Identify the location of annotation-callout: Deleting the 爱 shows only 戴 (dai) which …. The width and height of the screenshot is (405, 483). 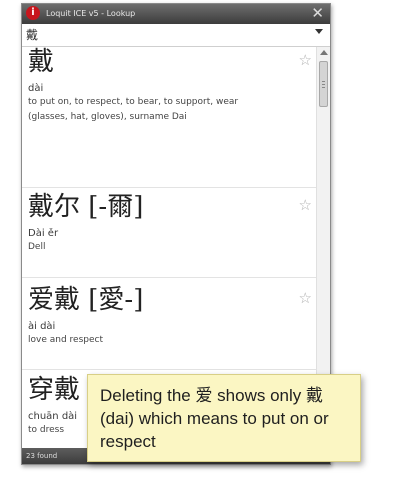
(224, 418).